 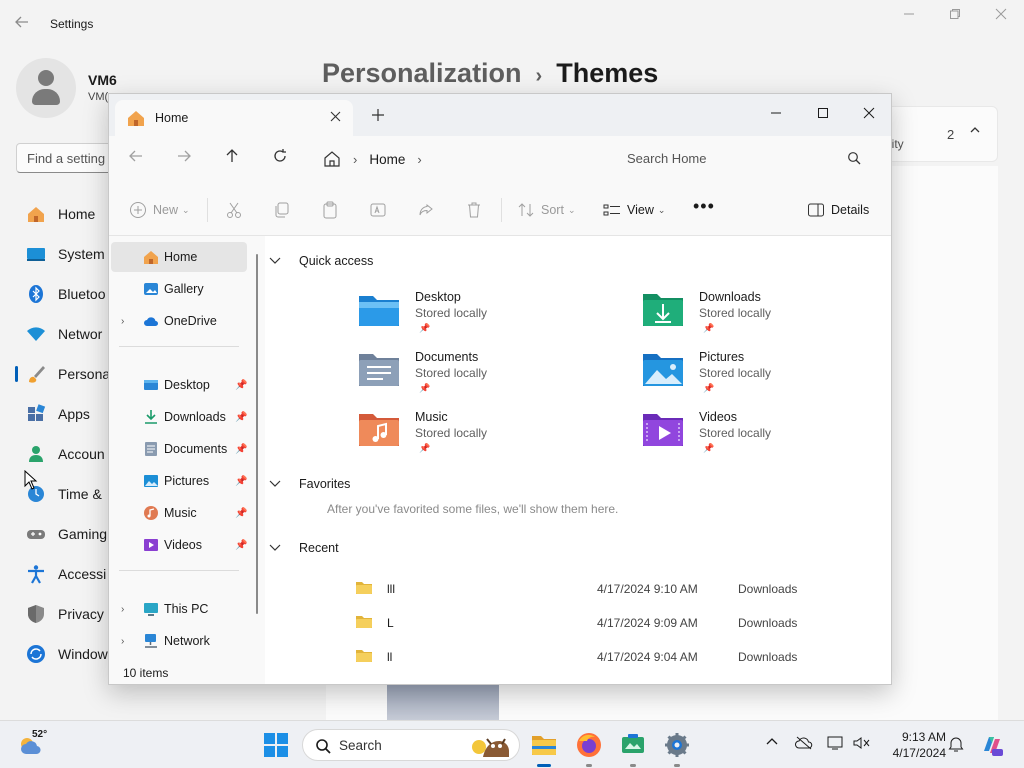 I want to click on quick-access-music: Music Stored locally 📌, so click(x=477, y=436).